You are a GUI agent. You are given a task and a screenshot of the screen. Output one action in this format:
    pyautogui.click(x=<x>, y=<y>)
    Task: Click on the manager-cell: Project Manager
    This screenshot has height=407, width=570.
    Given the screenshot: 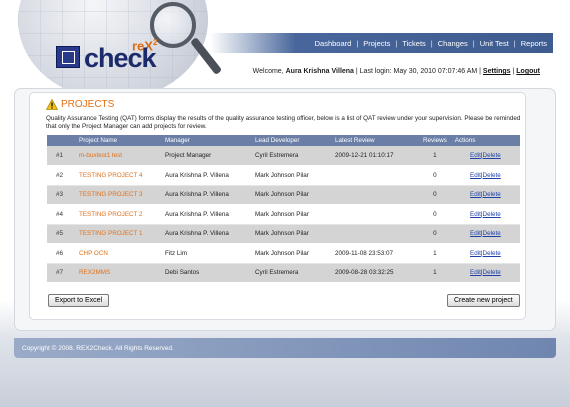 What is the action you would take?
    pyautogui.click(x=206, y=156)
    